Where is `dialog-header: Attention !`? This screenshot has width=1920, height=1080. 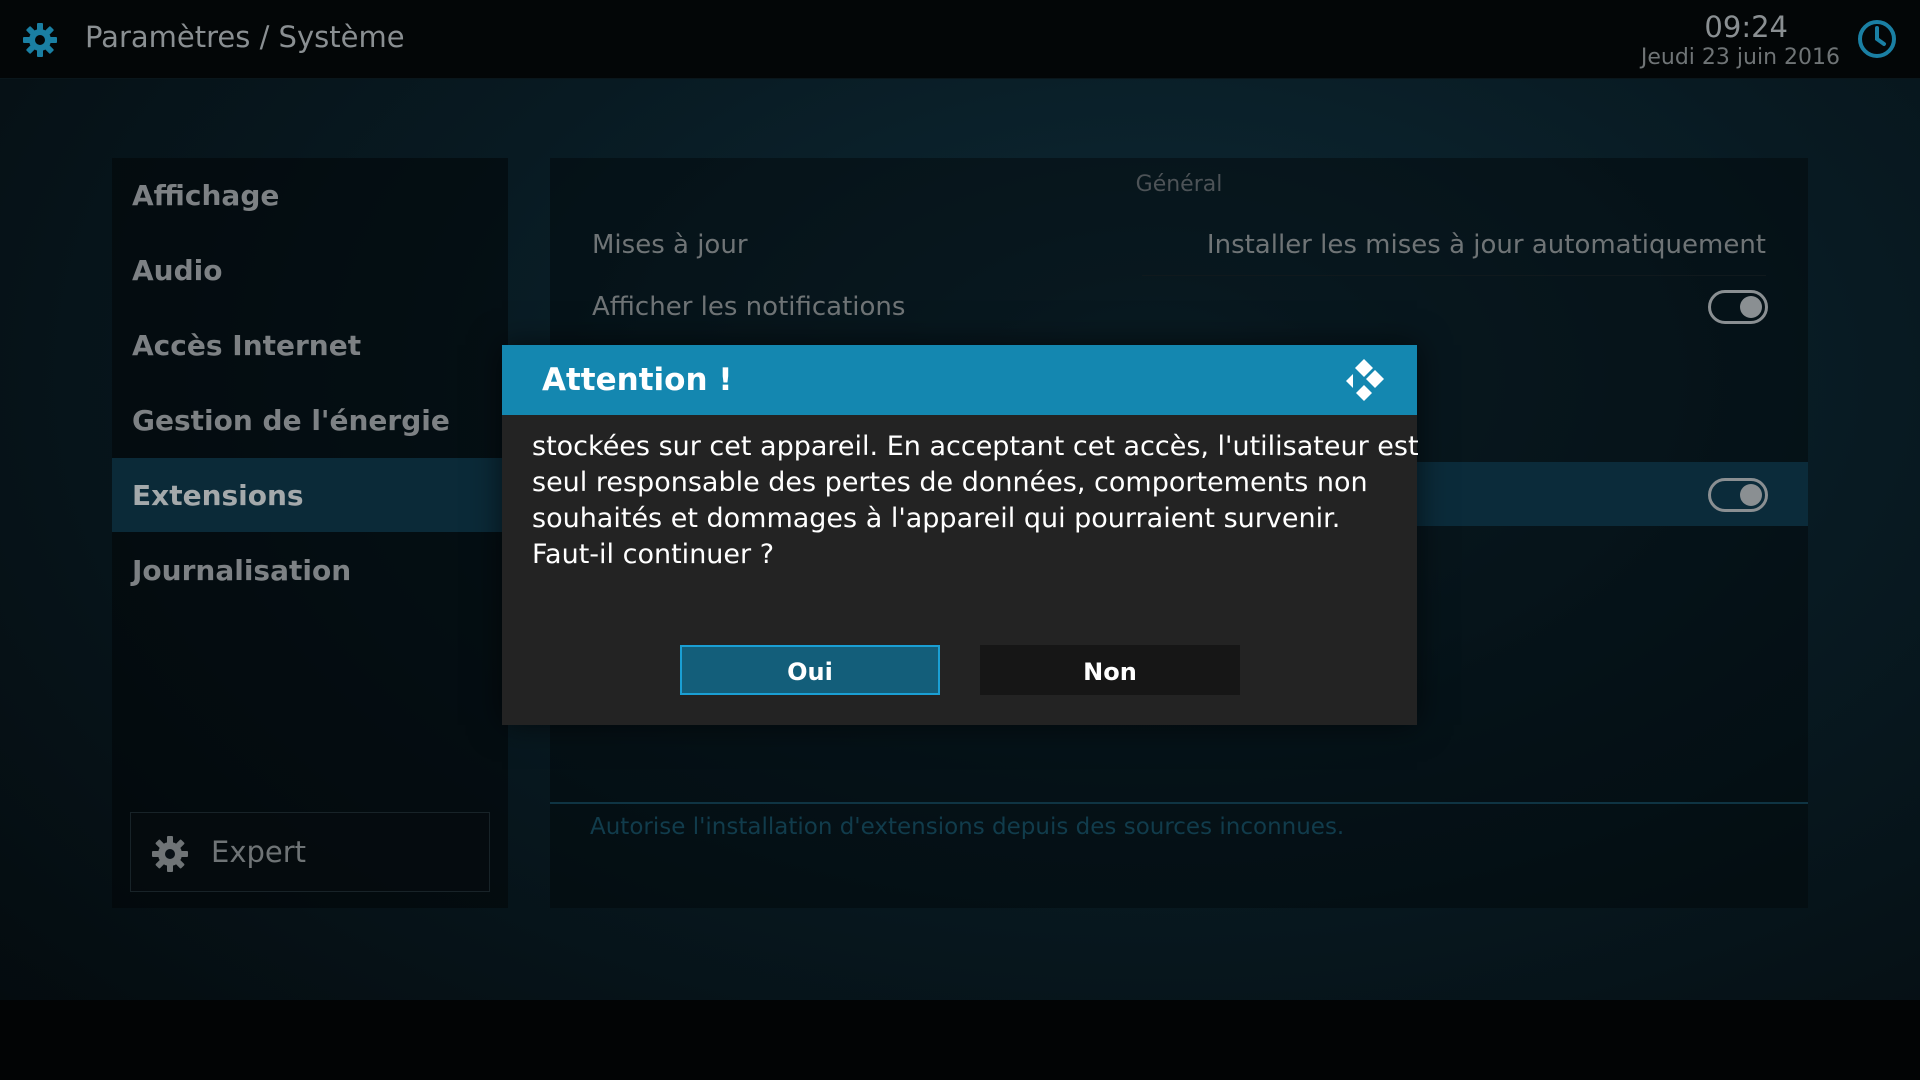
dialog-header: Attention ! is located at coordinates (959, 380).